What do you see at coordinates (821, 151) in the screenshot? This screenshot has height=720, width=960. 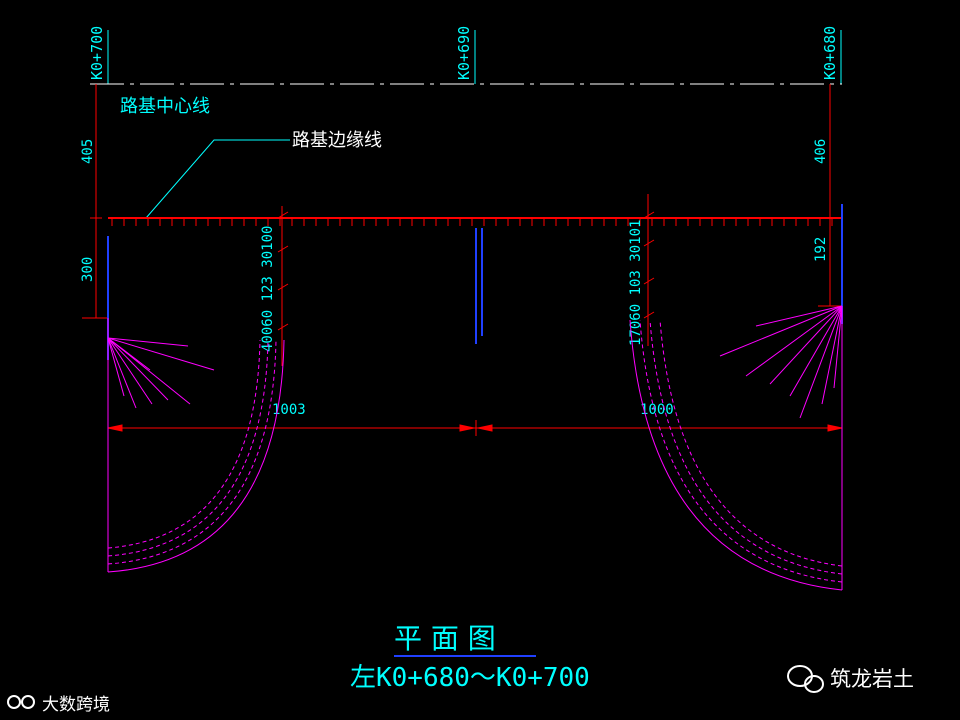 I see `dim-right-406: 406` at bounding box center [821, 151].